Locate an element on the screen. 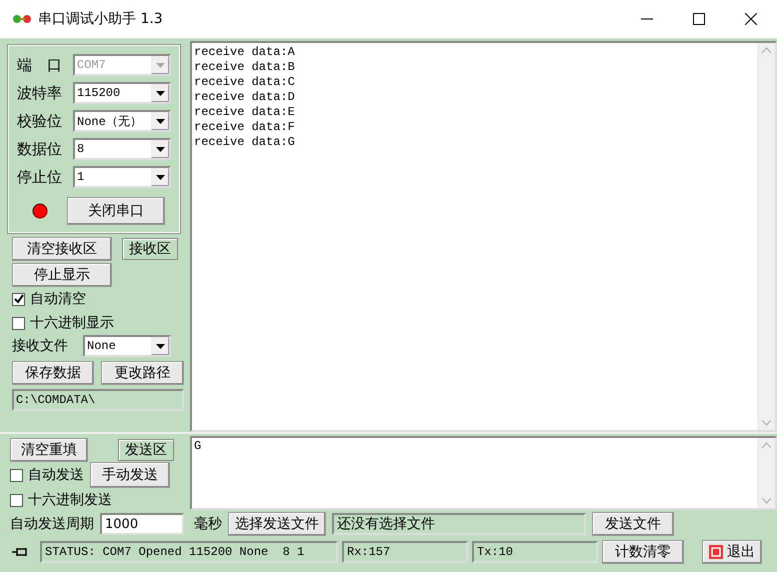 The height and width of the screenshot is (572, 777). setting-label: 端 口 is located at coordinates (40, 65).